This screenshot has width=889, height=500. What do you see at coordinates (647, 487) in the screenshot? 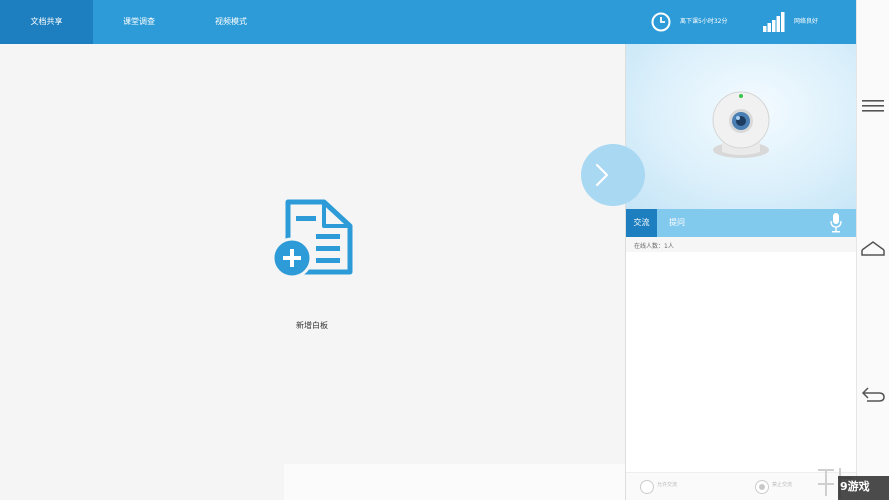
I see `allow-chat-radio` at bounding box center [647, 487].